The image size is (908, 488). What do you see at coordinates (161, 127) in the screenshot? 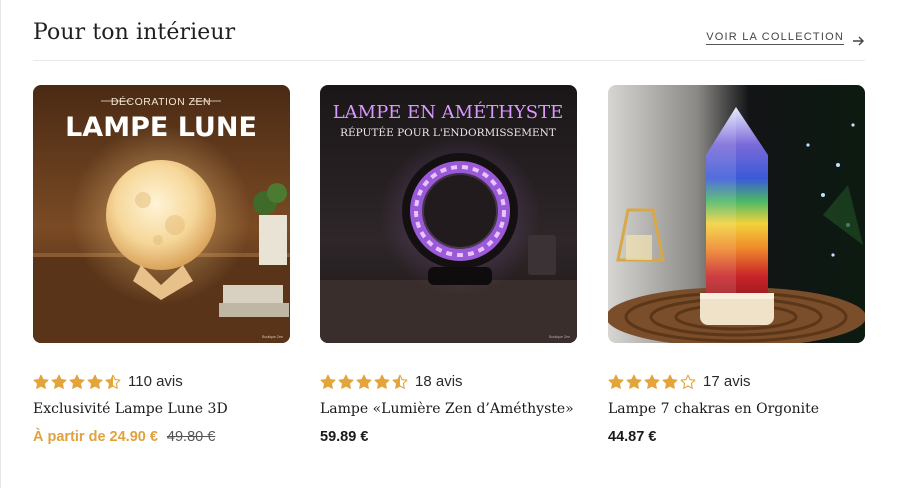
I see `image-headline: LAMPE LUNE` at bounding box center [161, 127].